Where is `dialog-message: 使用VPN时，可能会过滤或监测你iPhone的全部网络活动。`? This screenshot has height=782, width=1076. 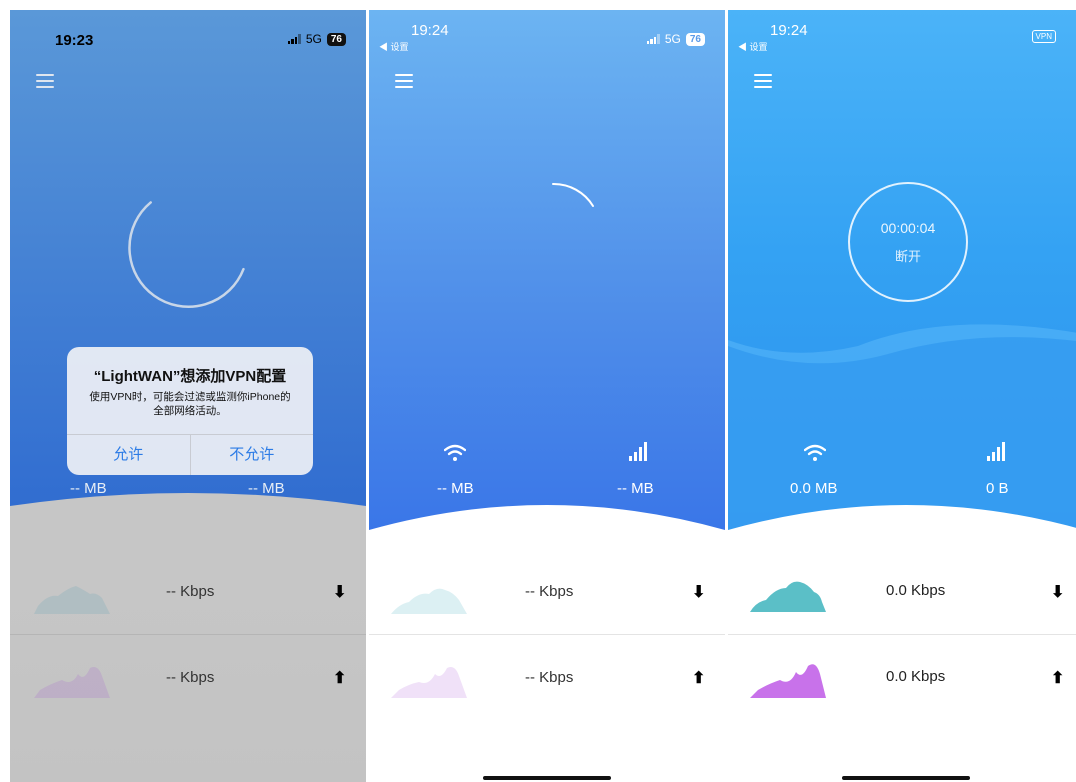
dialog-message: 使用VPN时，可能会过滤或监测你iPhone的全部网络活动。 is located at coordinates (190, 404).